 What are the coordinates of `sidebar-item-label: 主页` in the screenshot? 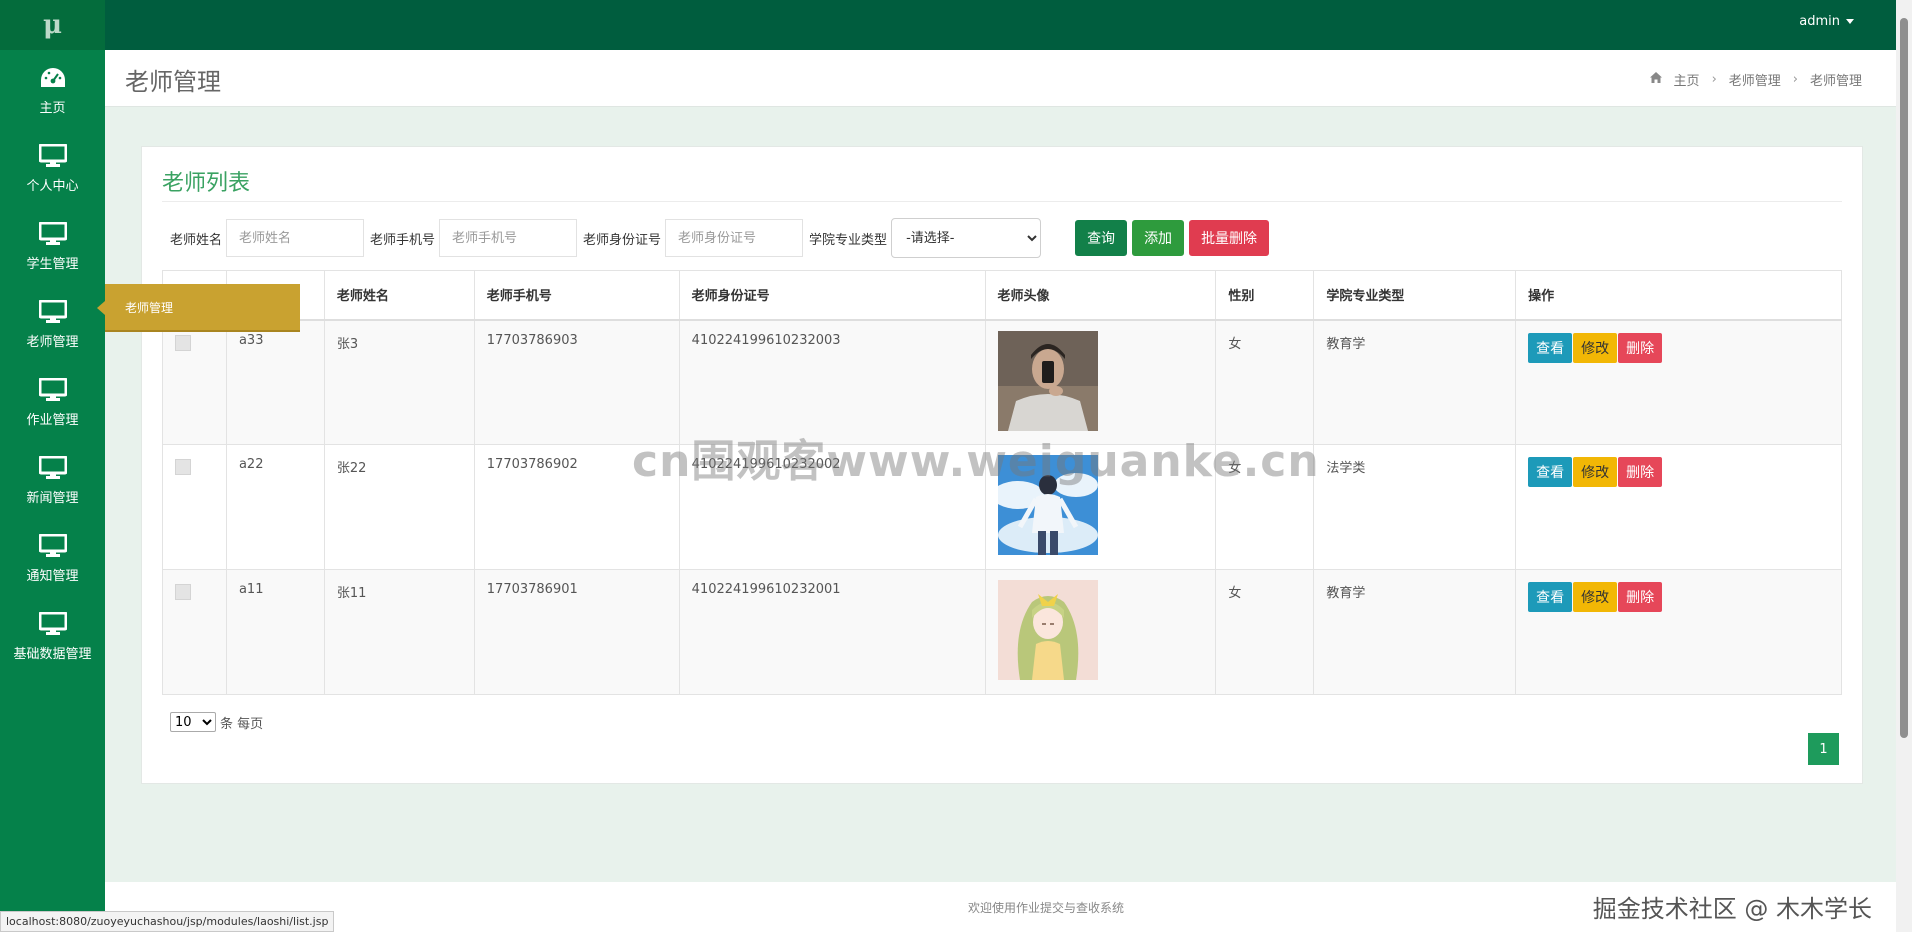 It's located at (52, 108).